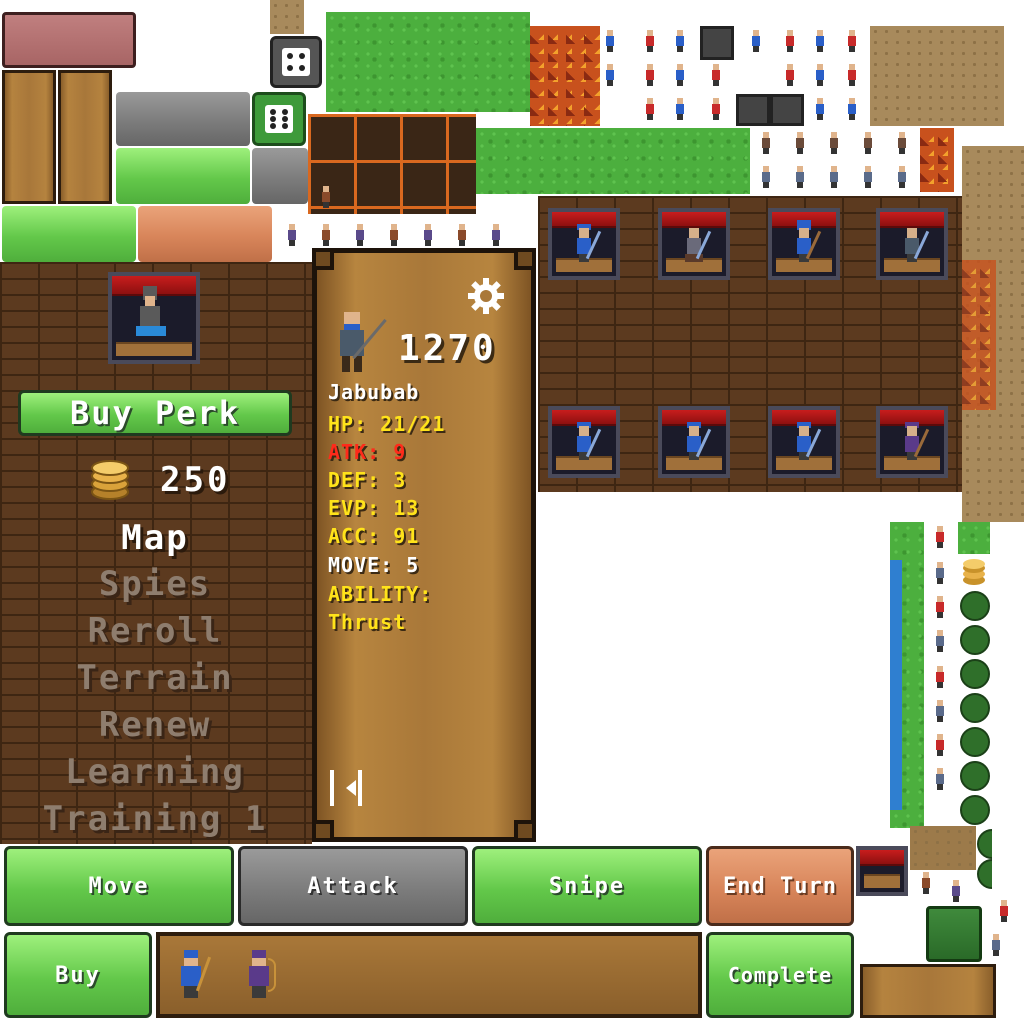 The image size is (1024, 1024). Describe the element at coordinates (380, 594) in the screenshot. I see `ability-label: ABILITY:` at that location.